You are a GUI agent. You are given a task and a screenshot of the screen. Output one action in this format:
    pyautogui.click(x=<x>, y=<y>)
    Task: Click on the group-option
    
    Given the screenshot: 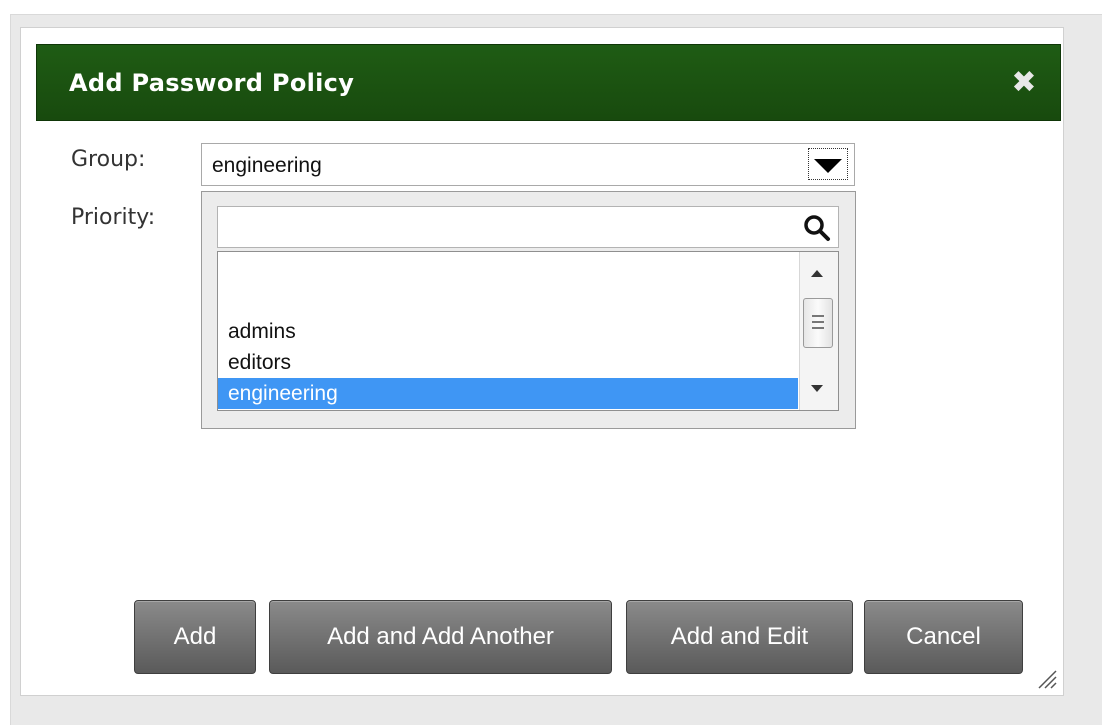 What is the action you would take?
    pyautogui.click(x=508, y=300)
    